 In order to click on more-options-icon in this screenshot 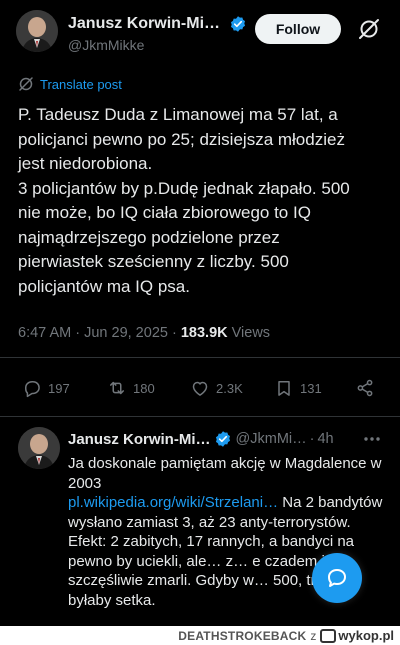, I will do `click(372, 439)`.